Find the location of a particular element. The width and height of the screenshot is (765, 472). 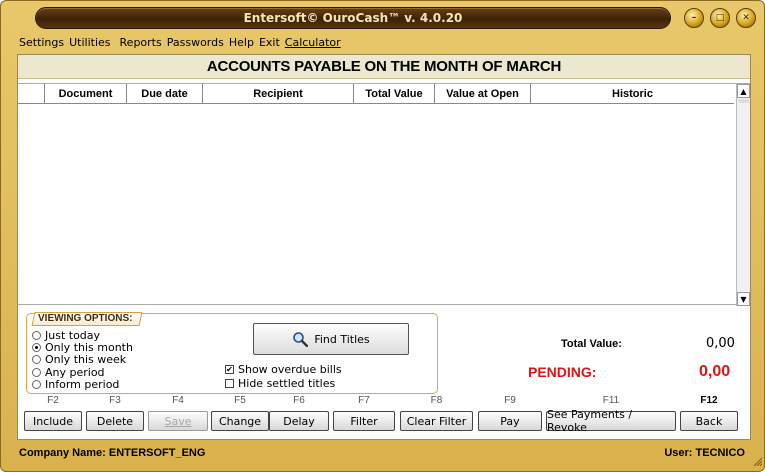

column-header-selector is located at coordinates (31, 93).